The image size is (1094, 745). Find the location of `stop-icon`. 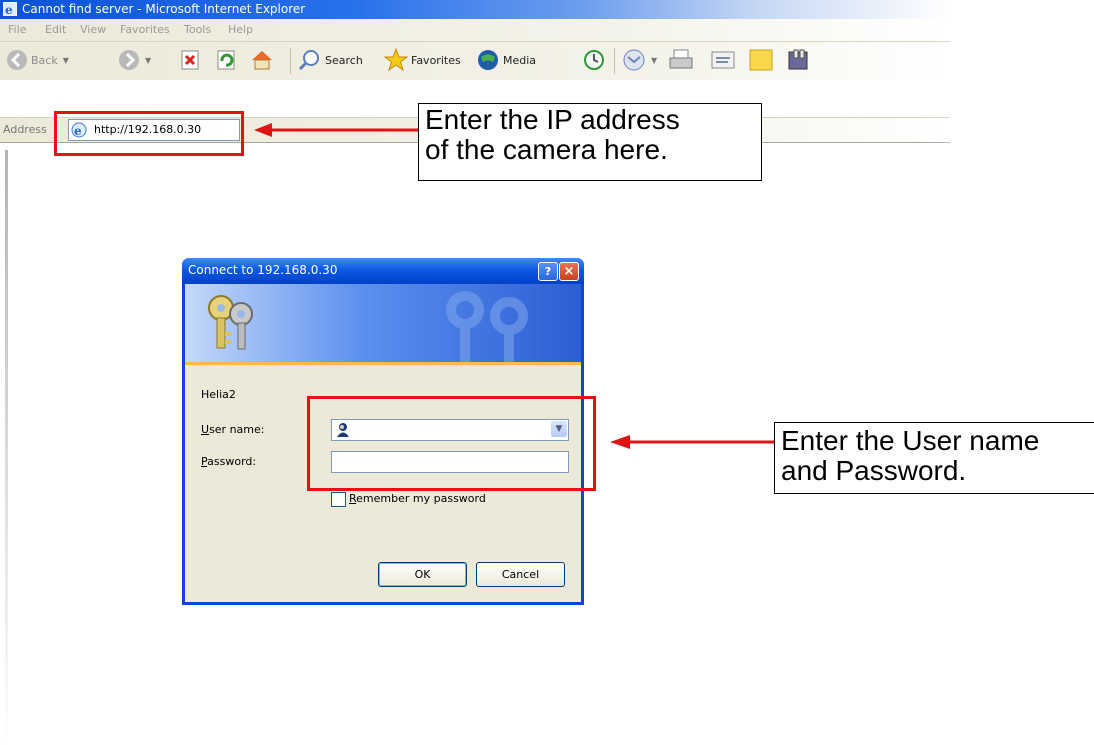

stop-icon is located at coordinates (190, 60).